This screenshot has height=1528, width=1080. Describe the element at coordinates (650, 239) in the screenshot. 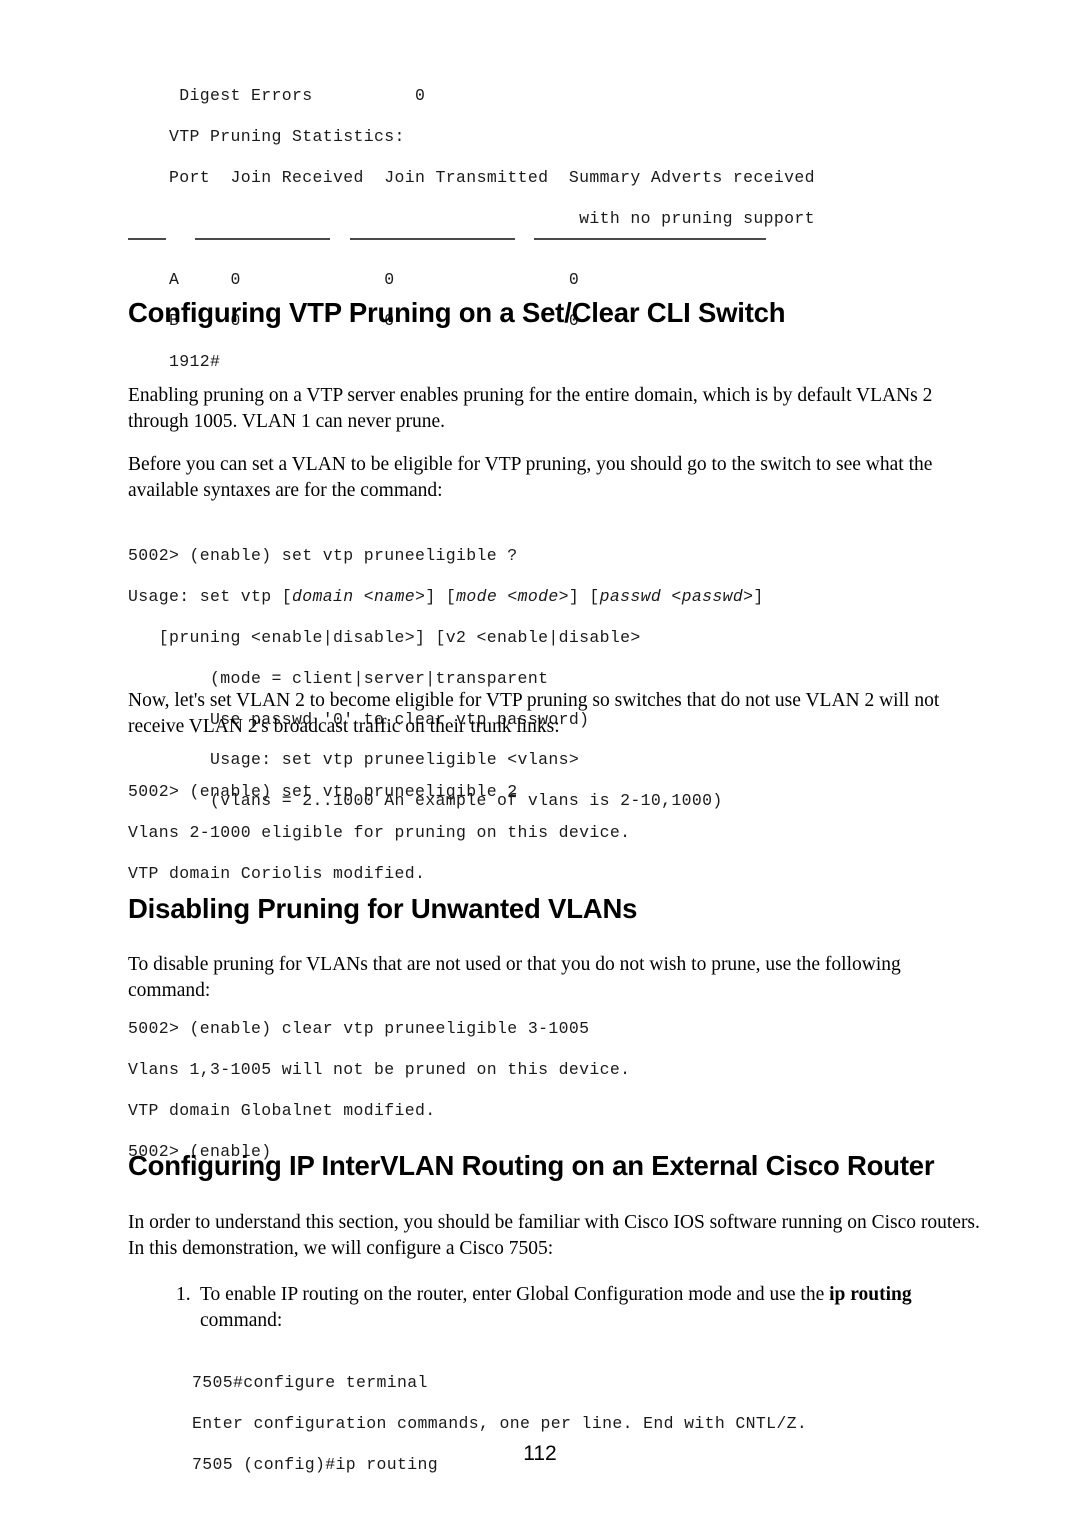

I see `separator-rule-summary-adverts` at that location.